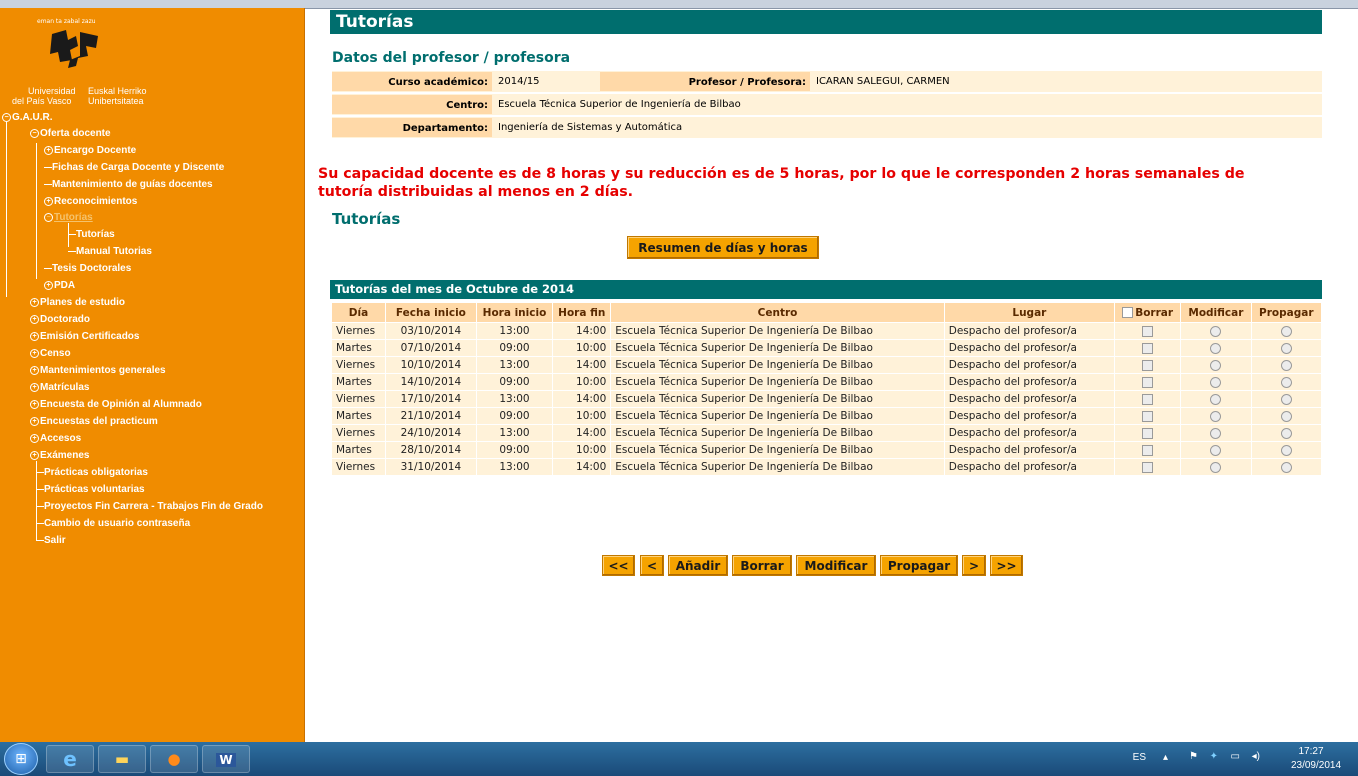  What do you see at coordinates (92, 472) in the screenshot?
I see `sidebar-item-practicas-obligatorias: Prácticas obligatorias` at bounding box center [92, 472].